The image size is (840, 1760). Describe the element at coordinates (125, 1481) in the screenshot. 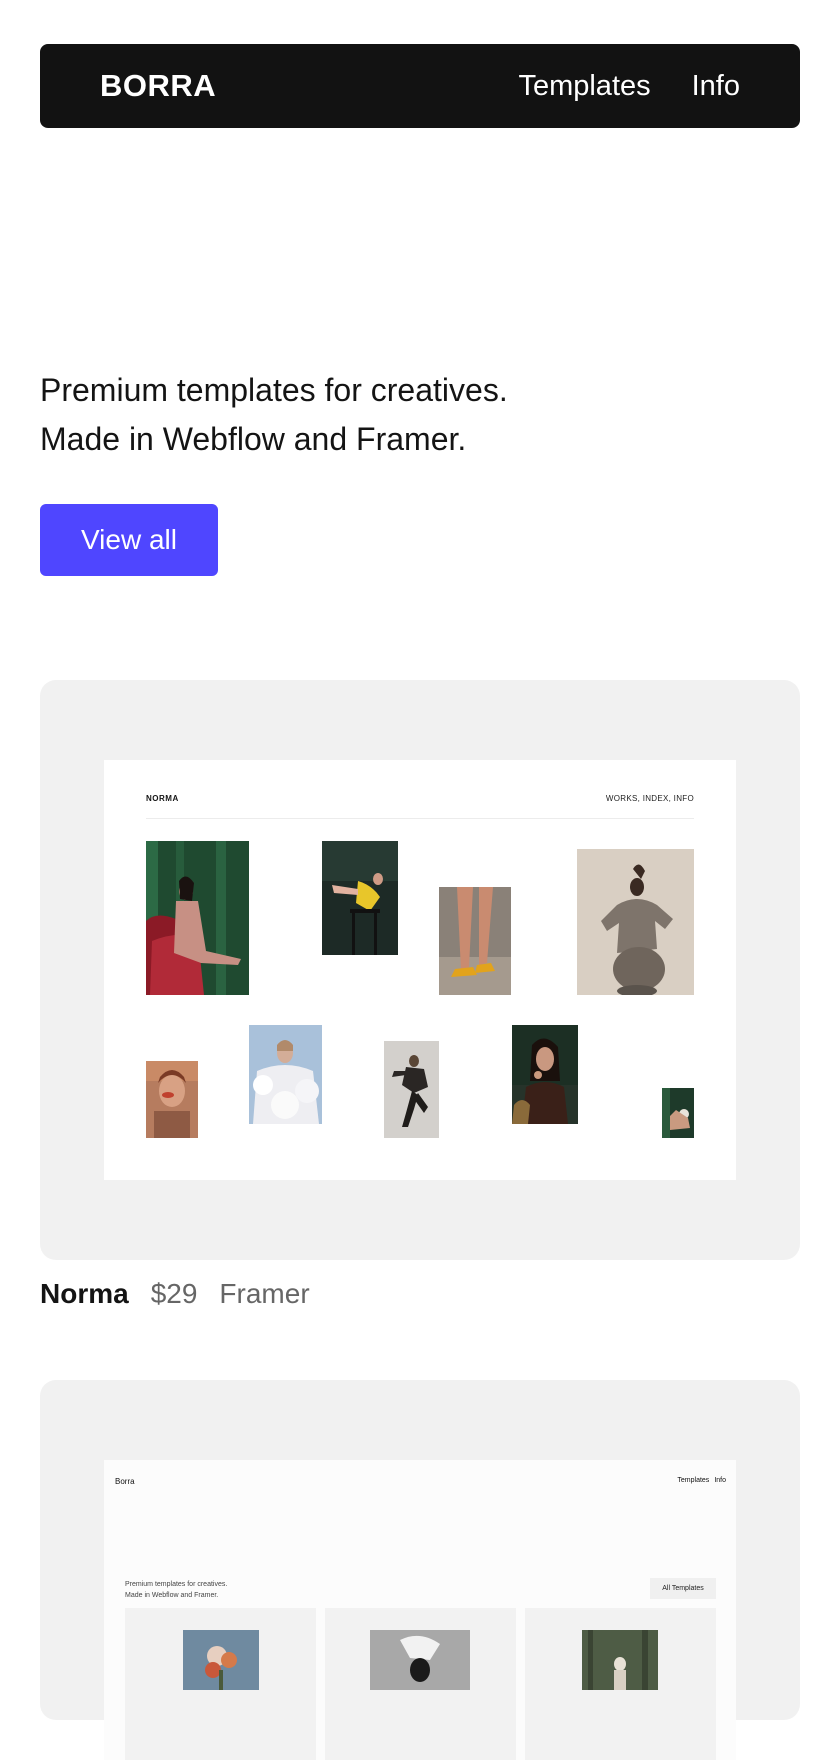

I see `preview-brand: Borra` at that location.